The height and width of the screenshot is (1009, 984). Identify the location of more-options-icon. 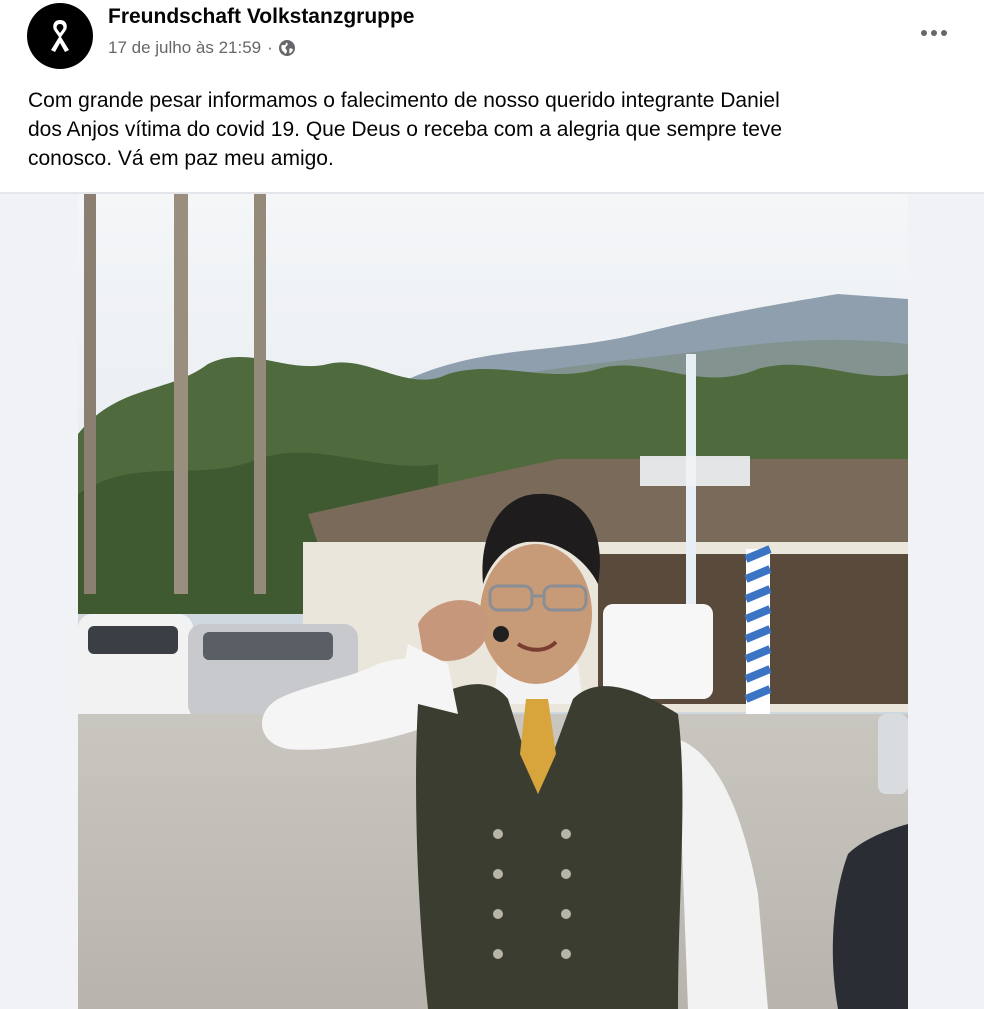
(934, 33).